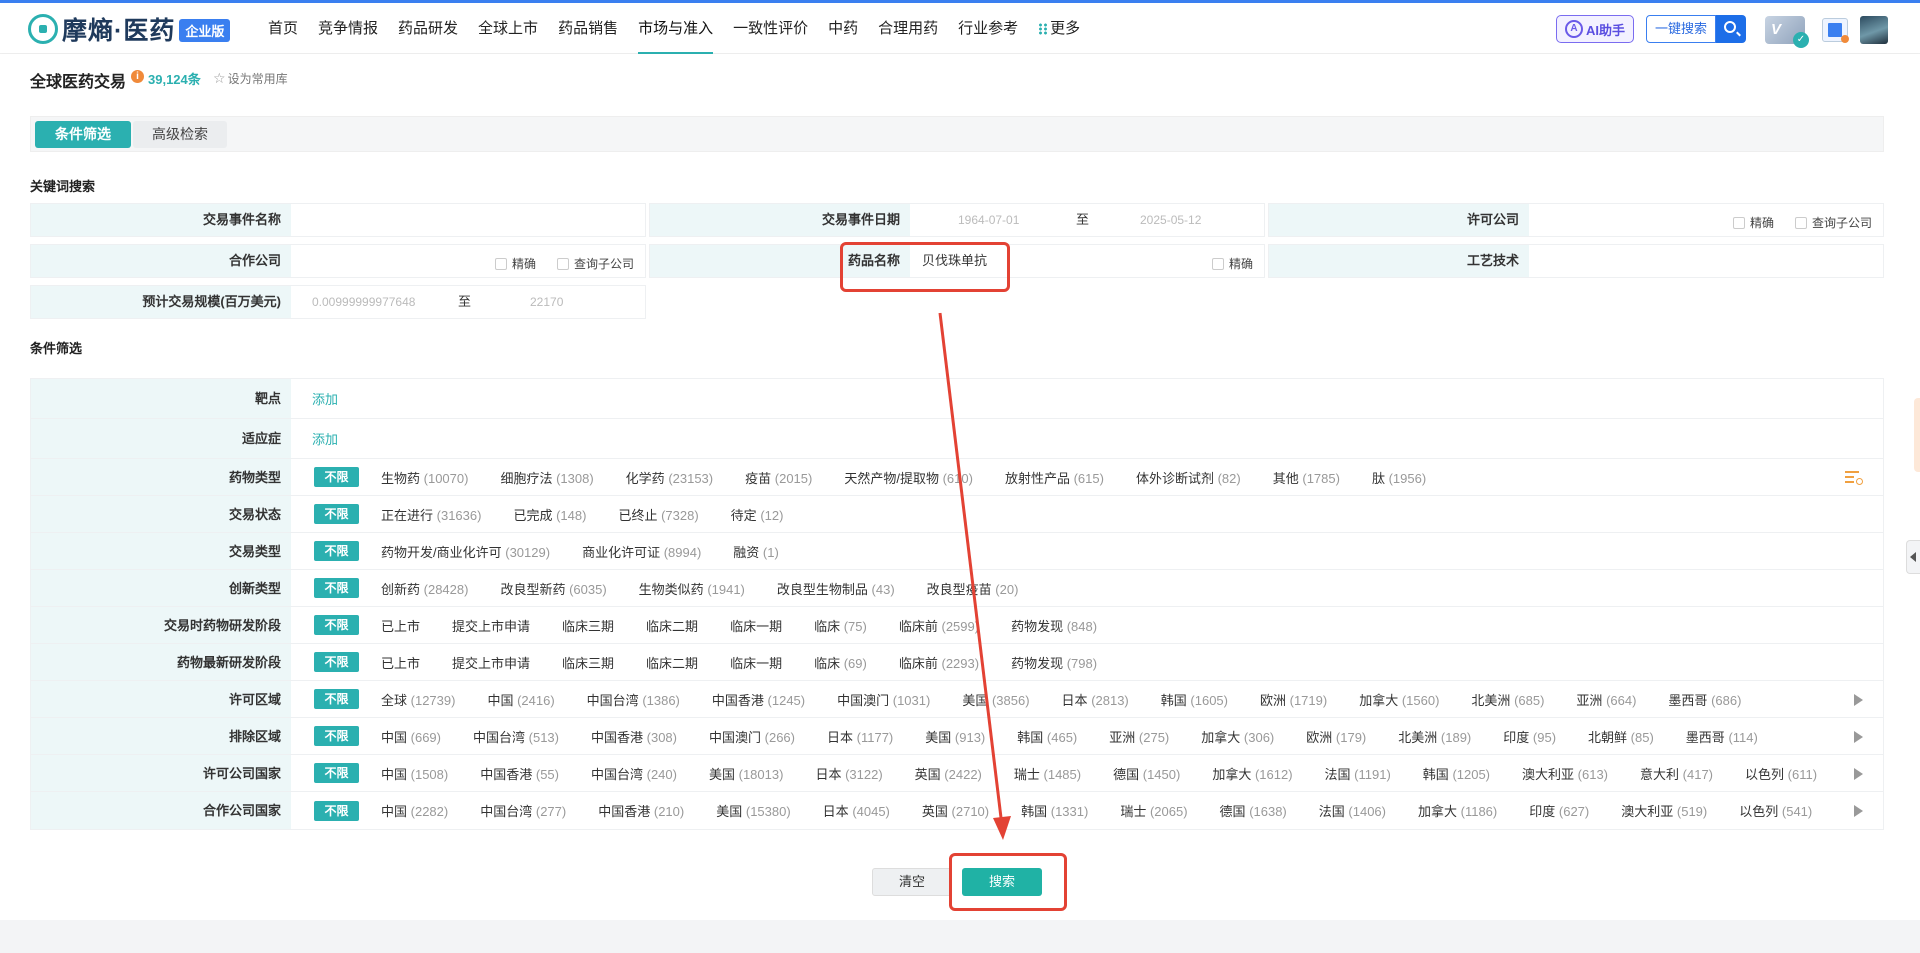 The width and height of the screenshot is (1920, 953). What do you see at coordinates (1146, 773) in the screenshot?
I see `filter-option: 德国 (1450)` at bounding box center [1146, 773].